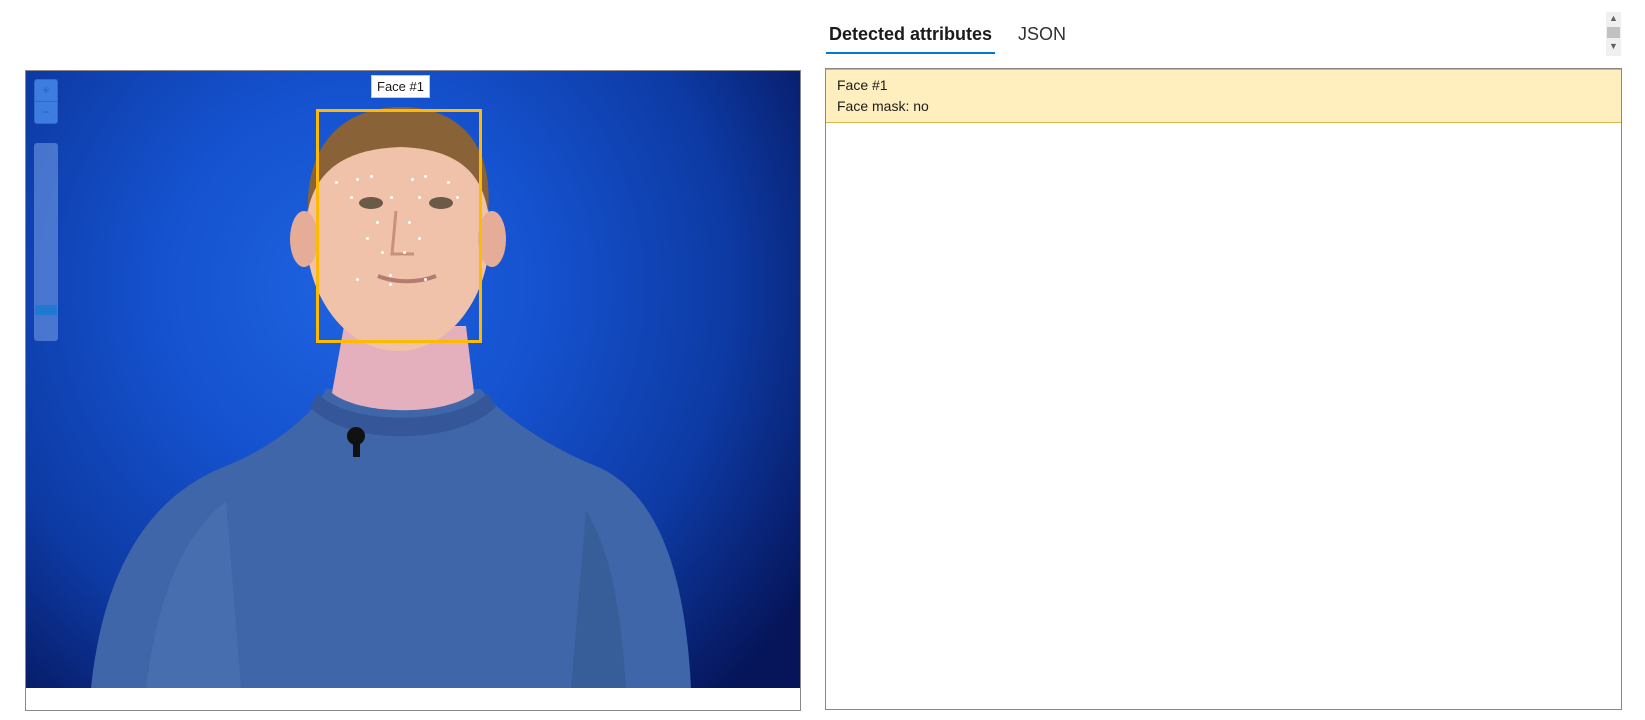 This screenshot has height=720, width=1645. I want to click on zoom-in-button: +, so click(46, 90).